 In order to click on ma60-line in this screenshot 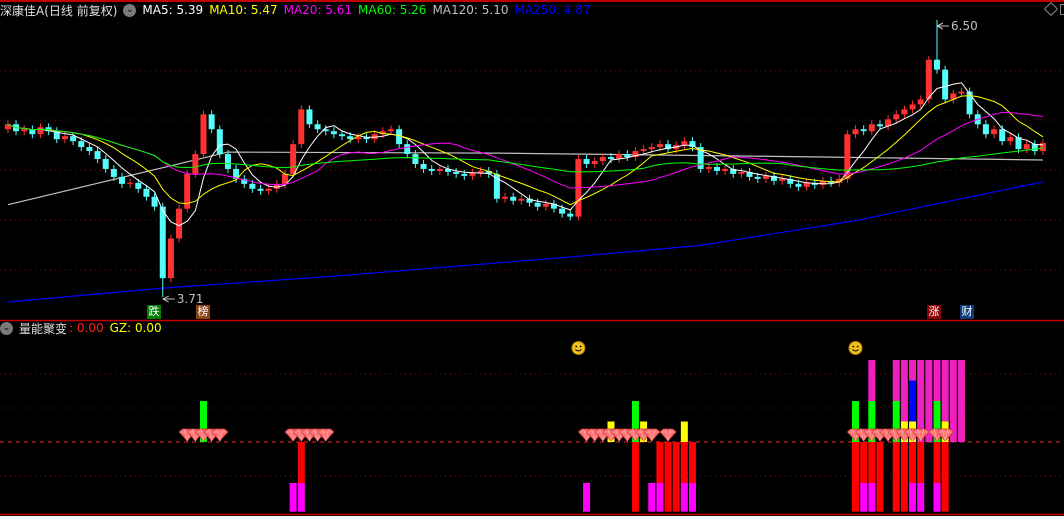, I will do `click(525, 148)`.